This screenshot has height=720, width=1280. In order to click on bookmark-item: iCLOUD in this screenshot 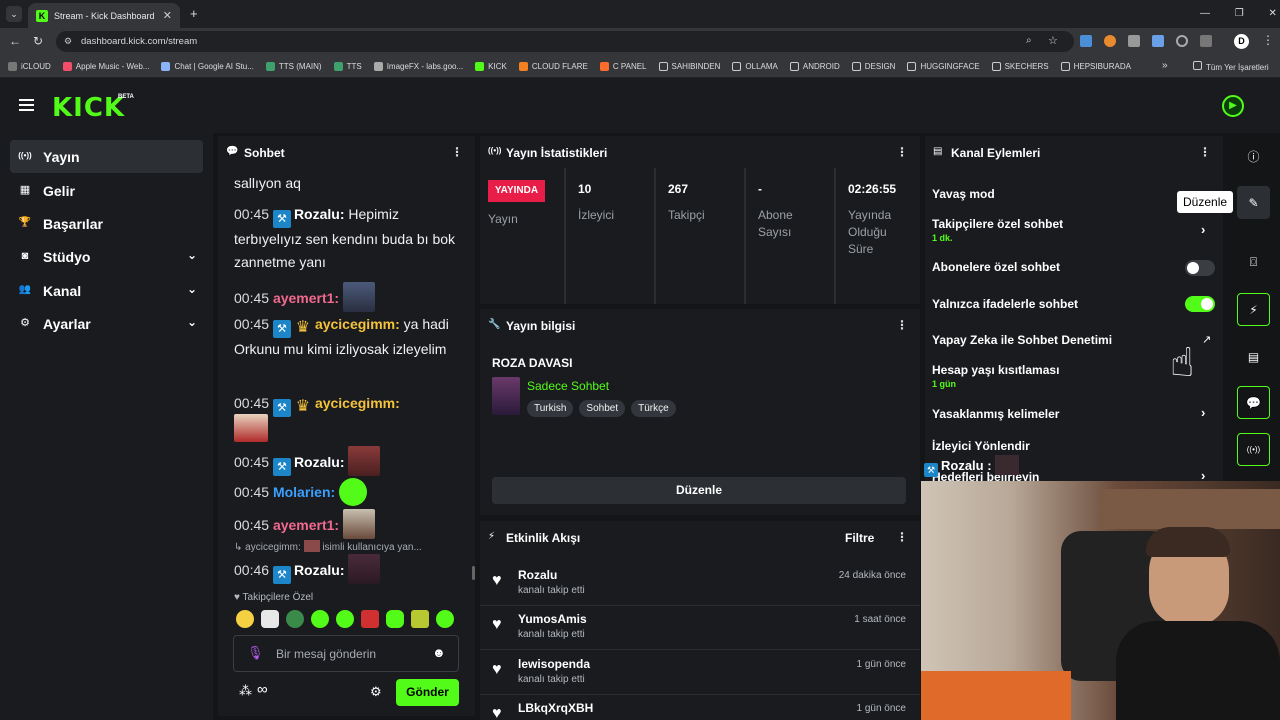, I will do `click(29, 66)`.